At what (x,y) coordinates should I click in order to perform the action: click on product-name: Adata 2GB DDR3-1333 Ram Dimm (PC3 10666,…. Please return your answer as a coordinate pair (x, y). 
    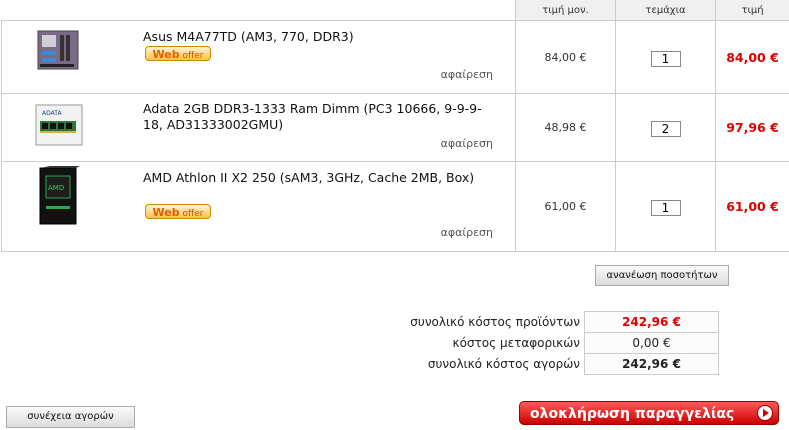
    Looking at the image, I should click on (319, 117).